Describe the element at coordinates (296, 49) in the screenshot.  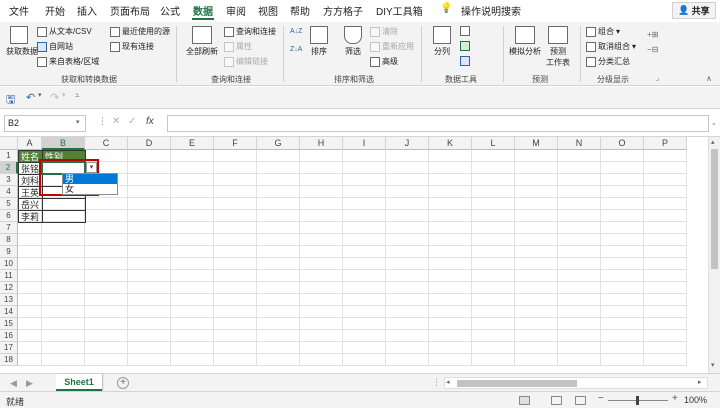
I see `sort-descending-button: Z↓A` at that location.